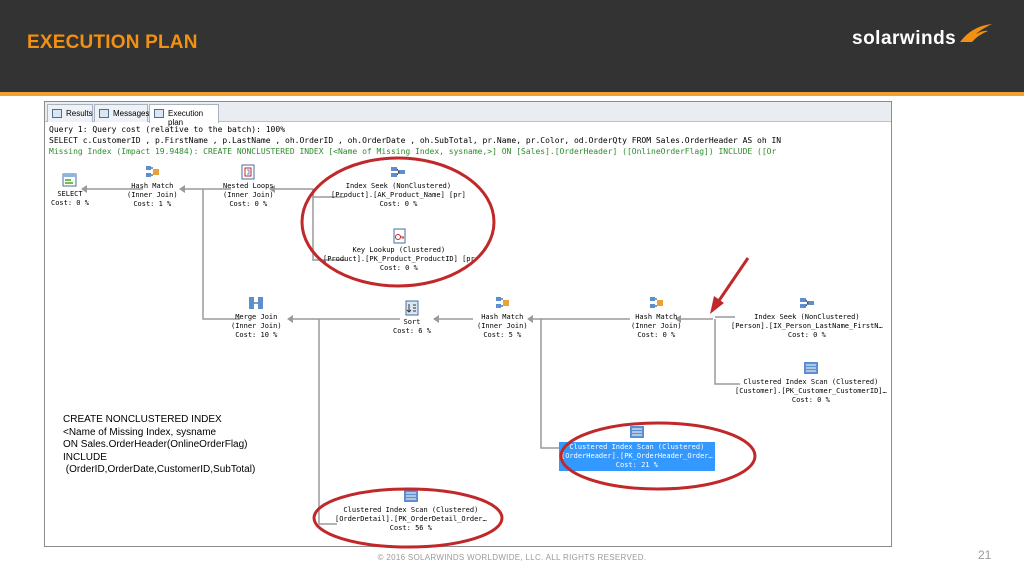 Image resolution: width=1024 pixels, height=576 pixels. Describe the element at coordinates (410, 528) in the screenshot. I see `node-cost: Cost: 56 %` at that location.